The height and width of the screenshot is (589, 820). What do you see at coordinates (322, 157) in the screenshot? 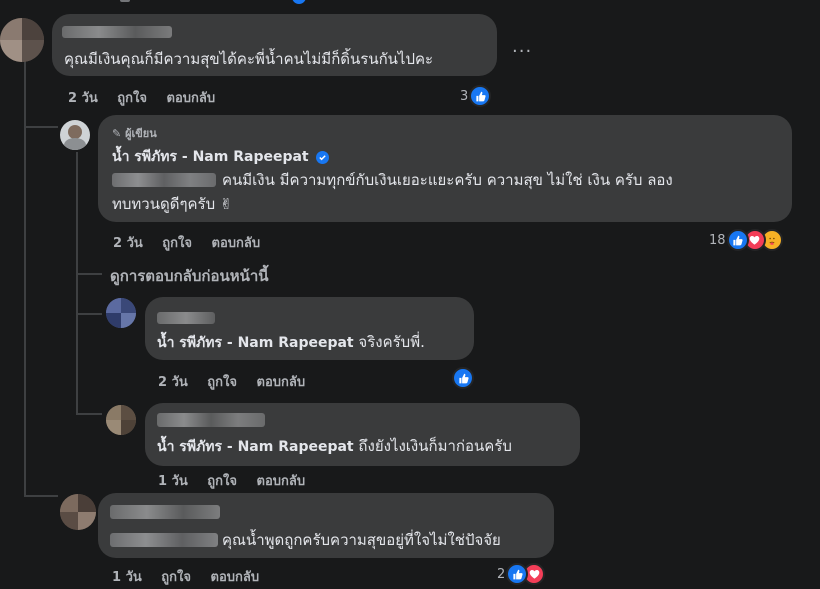
I see `verified-badge-icon` at bounding box center [322, 157].